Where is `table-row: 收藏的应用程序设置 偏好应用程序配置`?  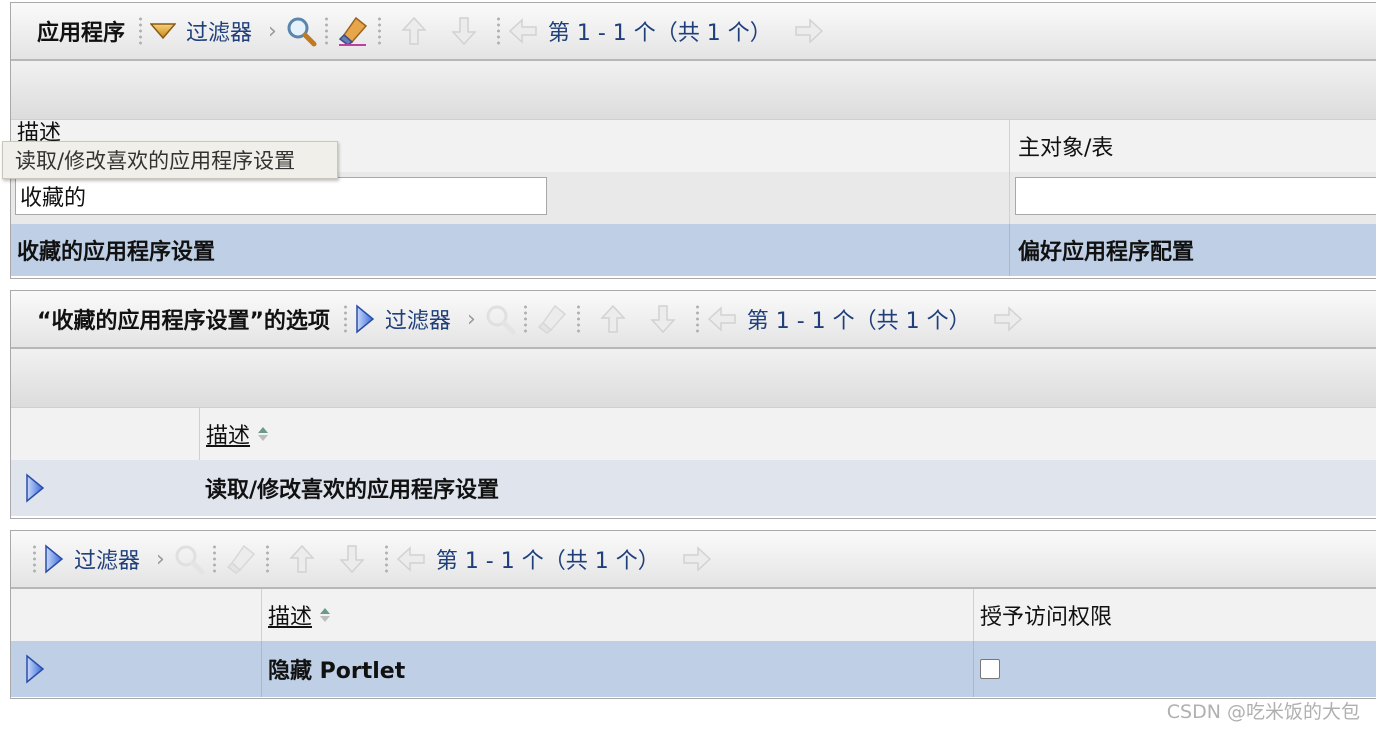
table-row: 收藏的应用程序设置 偏好应用程序配置 is located at coordinates (693, 250).